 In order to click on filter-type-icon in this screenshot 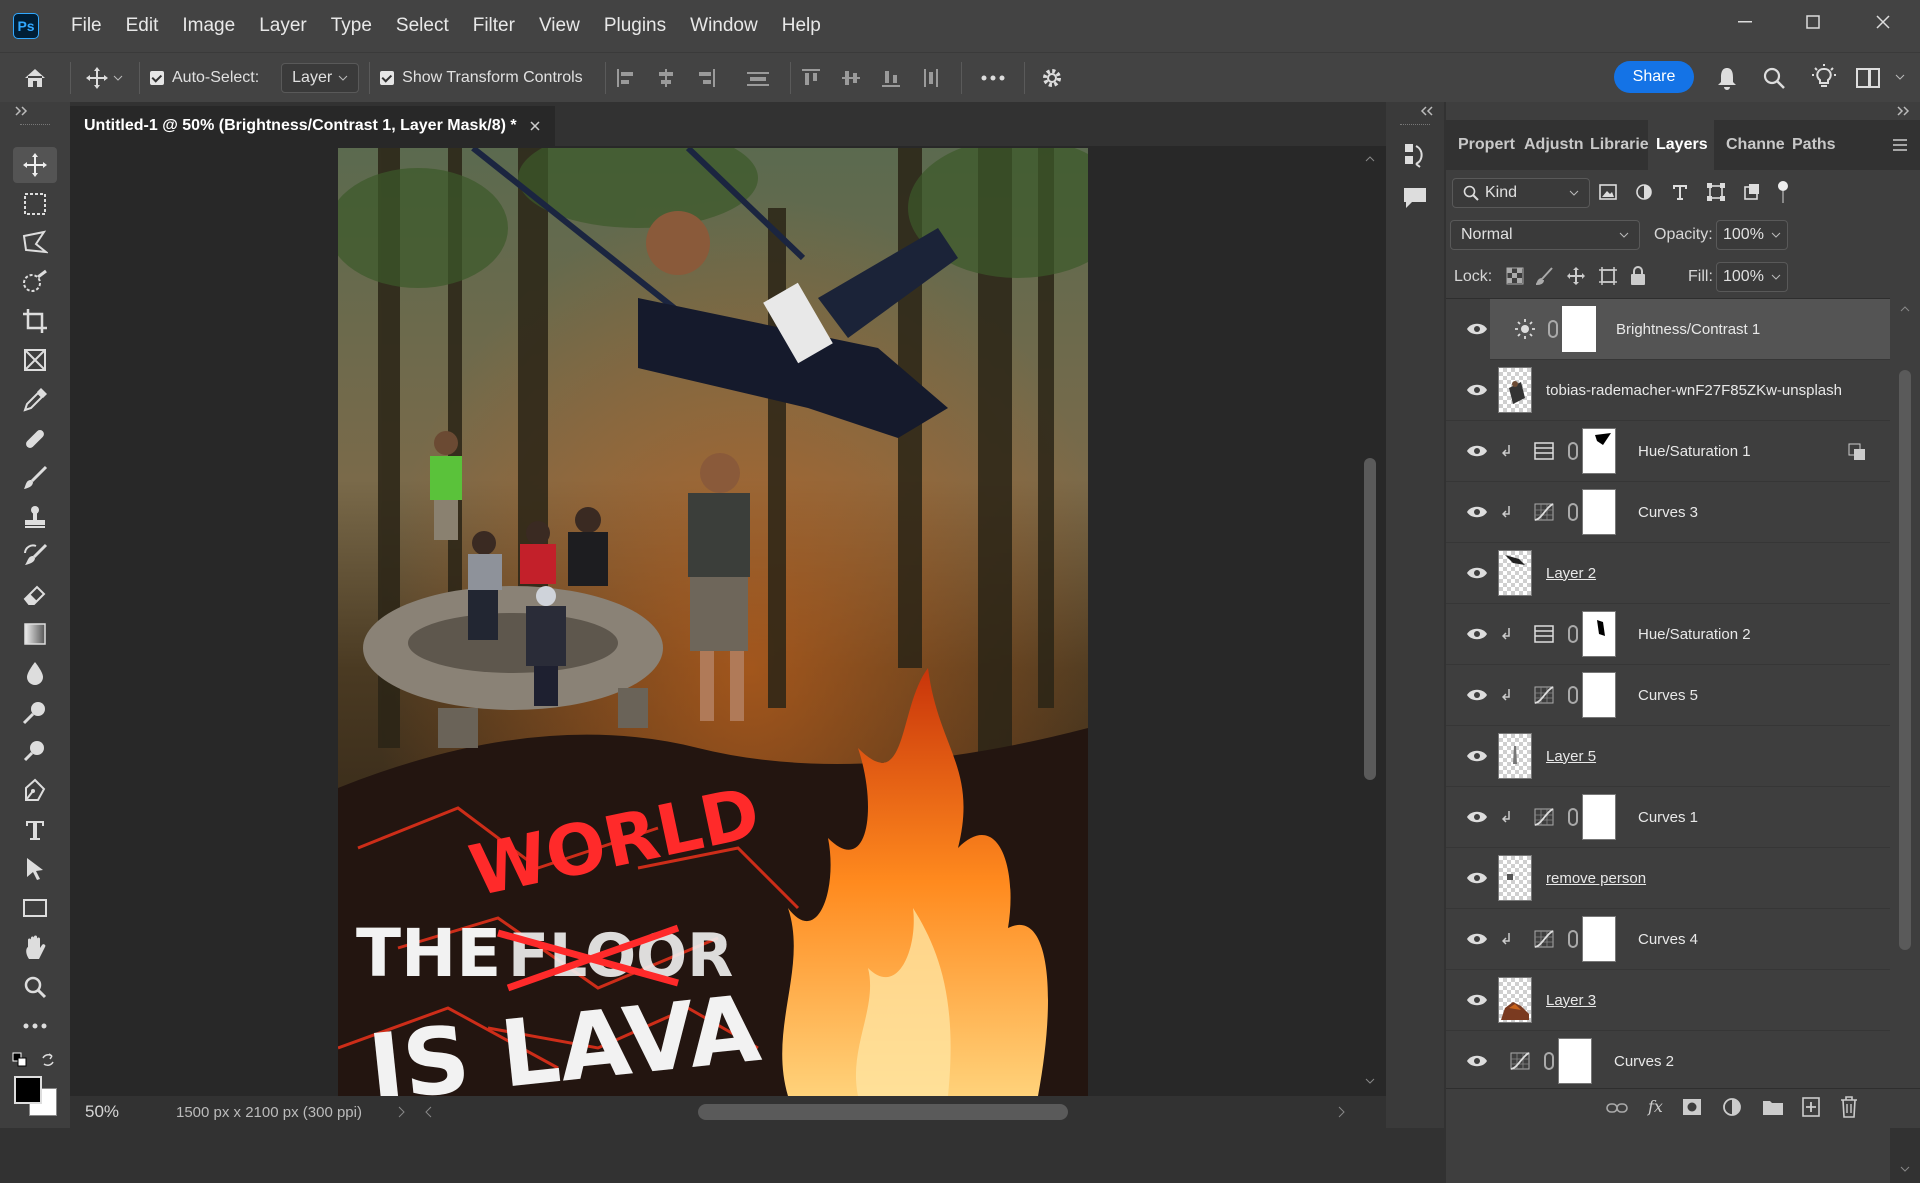, I will do `click(1680, 192)`.